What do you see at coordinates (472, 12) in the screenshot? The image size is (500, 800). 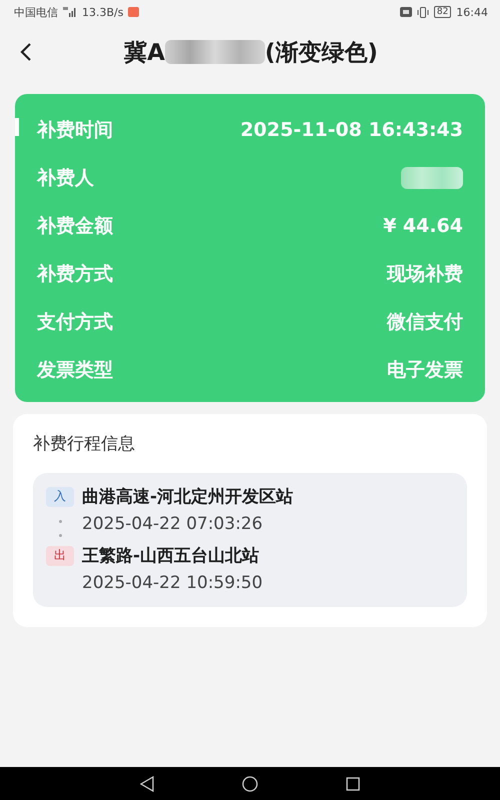 I see `clock-time: 16:44` at bounding box center [472, 12].